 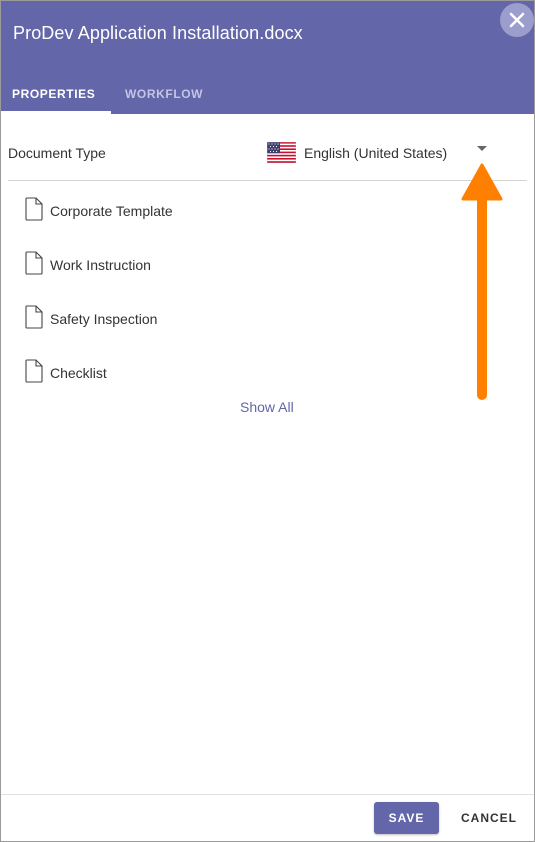 What do you see at coordinates (104, 319) in the screenshot?
I see `list-item-label: Safety Inspection` at bounding box center [104, 319].